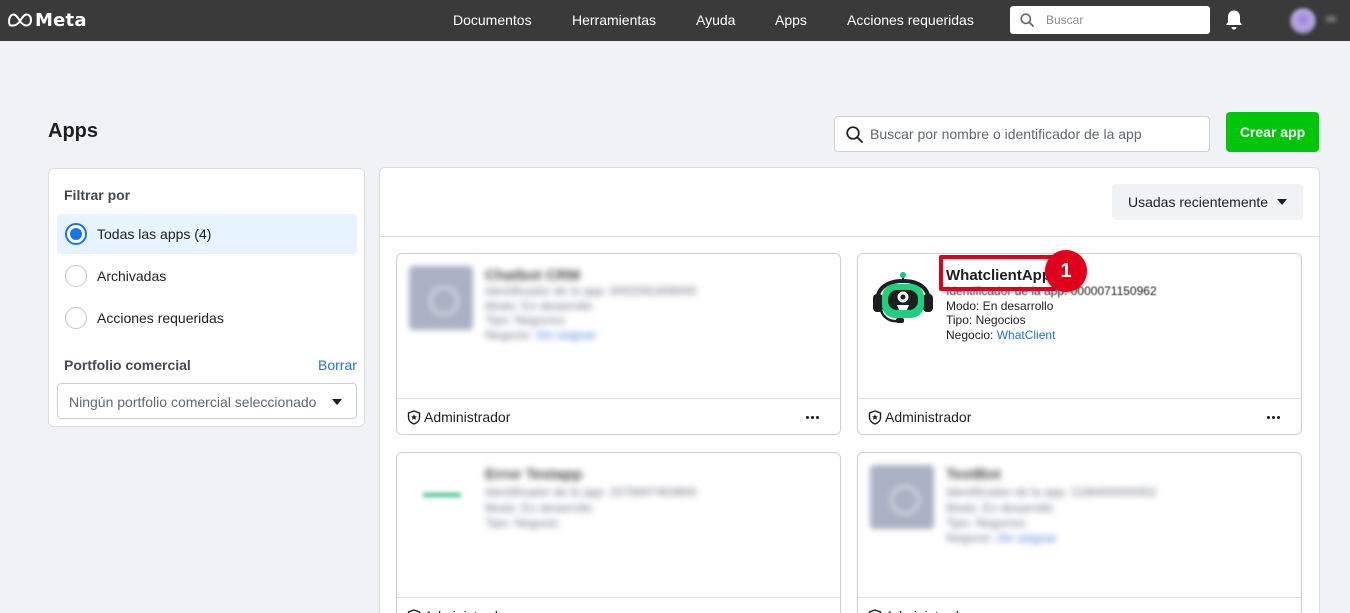 The height and width of the screenshot is (613, 1350). I want to click on portfolio-select: Ningún portfolio comercial seleccionado, so click(207, 401).